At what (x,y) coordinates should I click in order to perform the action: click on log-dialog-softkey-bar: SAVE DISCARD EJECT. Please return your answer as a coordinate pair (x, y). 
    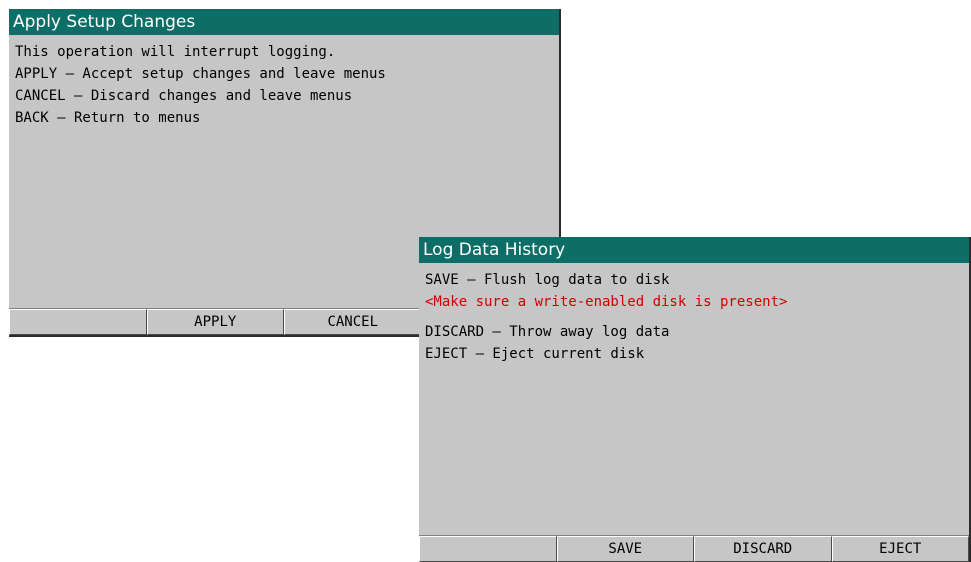
    Looking at the image, I should click on (694, 548).